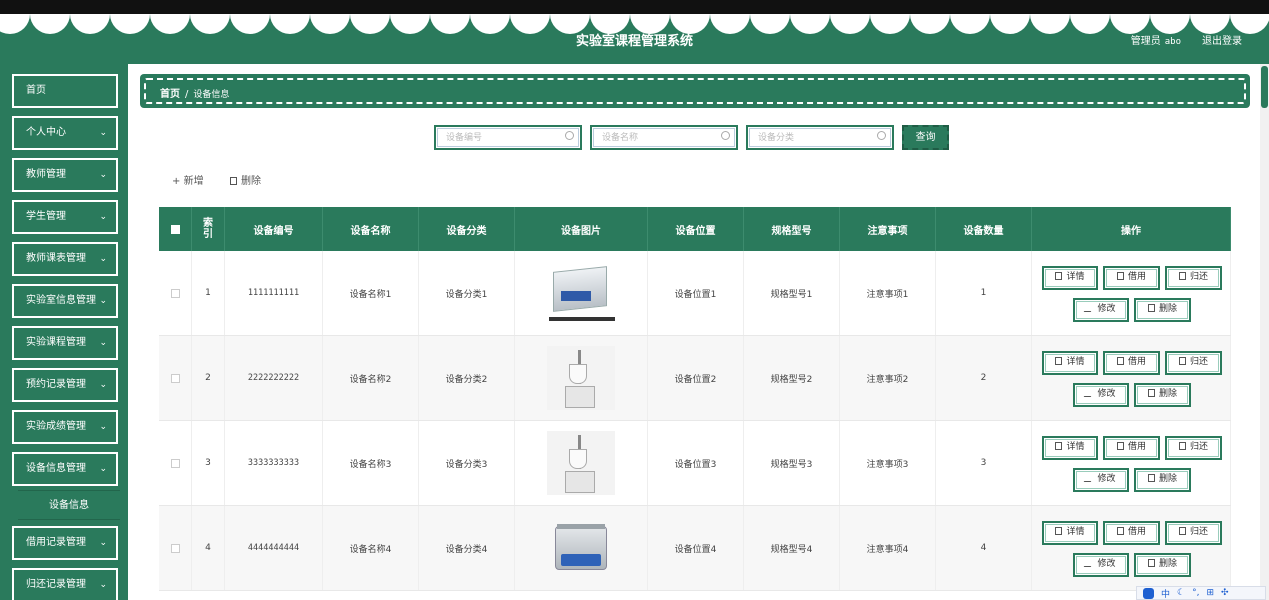 The width and height of the screenshot is (1269, 600). Describe the element at coordinates (274, 463) in the screenshot. I see `cell-code: 3333333333` at that location.